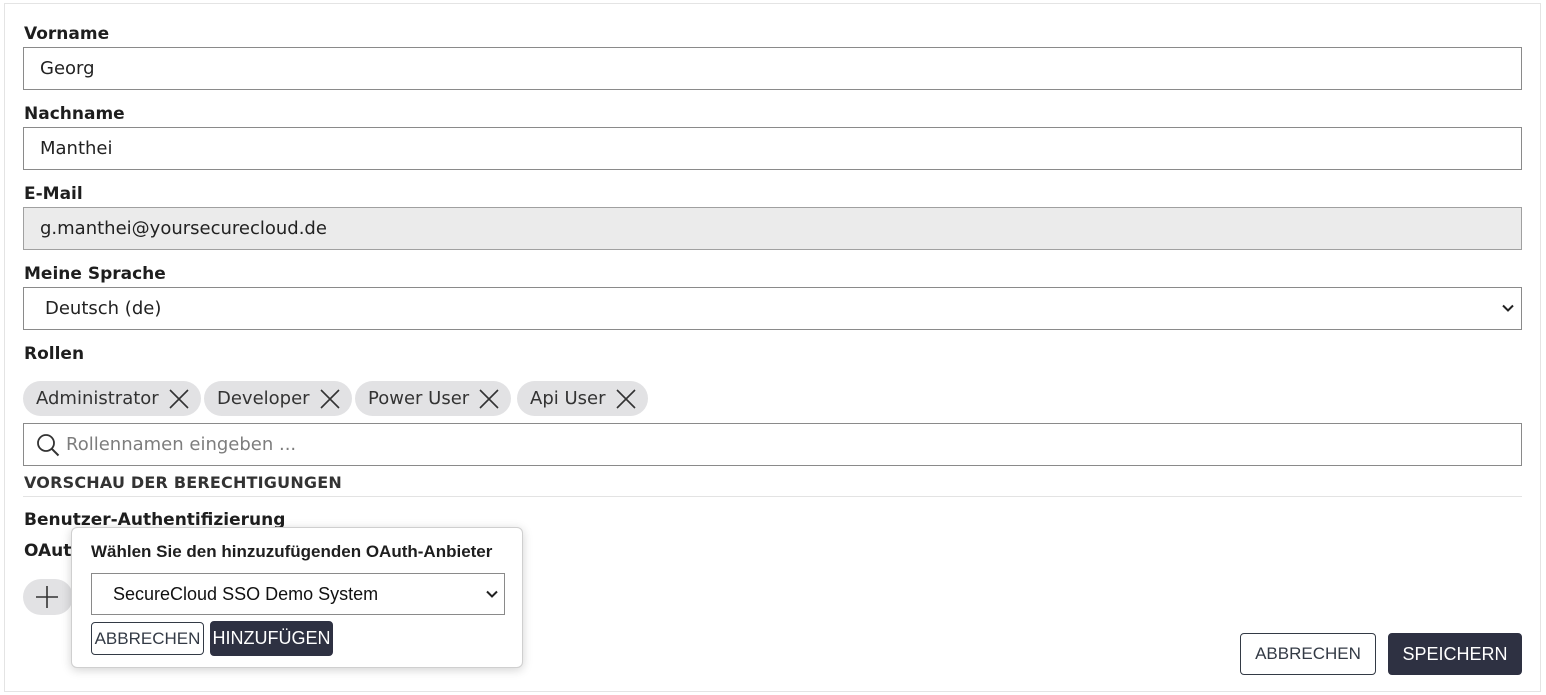 The height and width of the screenshot is (695, 1546). I want to click on role-chip-label: Api User, so click(568, 398).